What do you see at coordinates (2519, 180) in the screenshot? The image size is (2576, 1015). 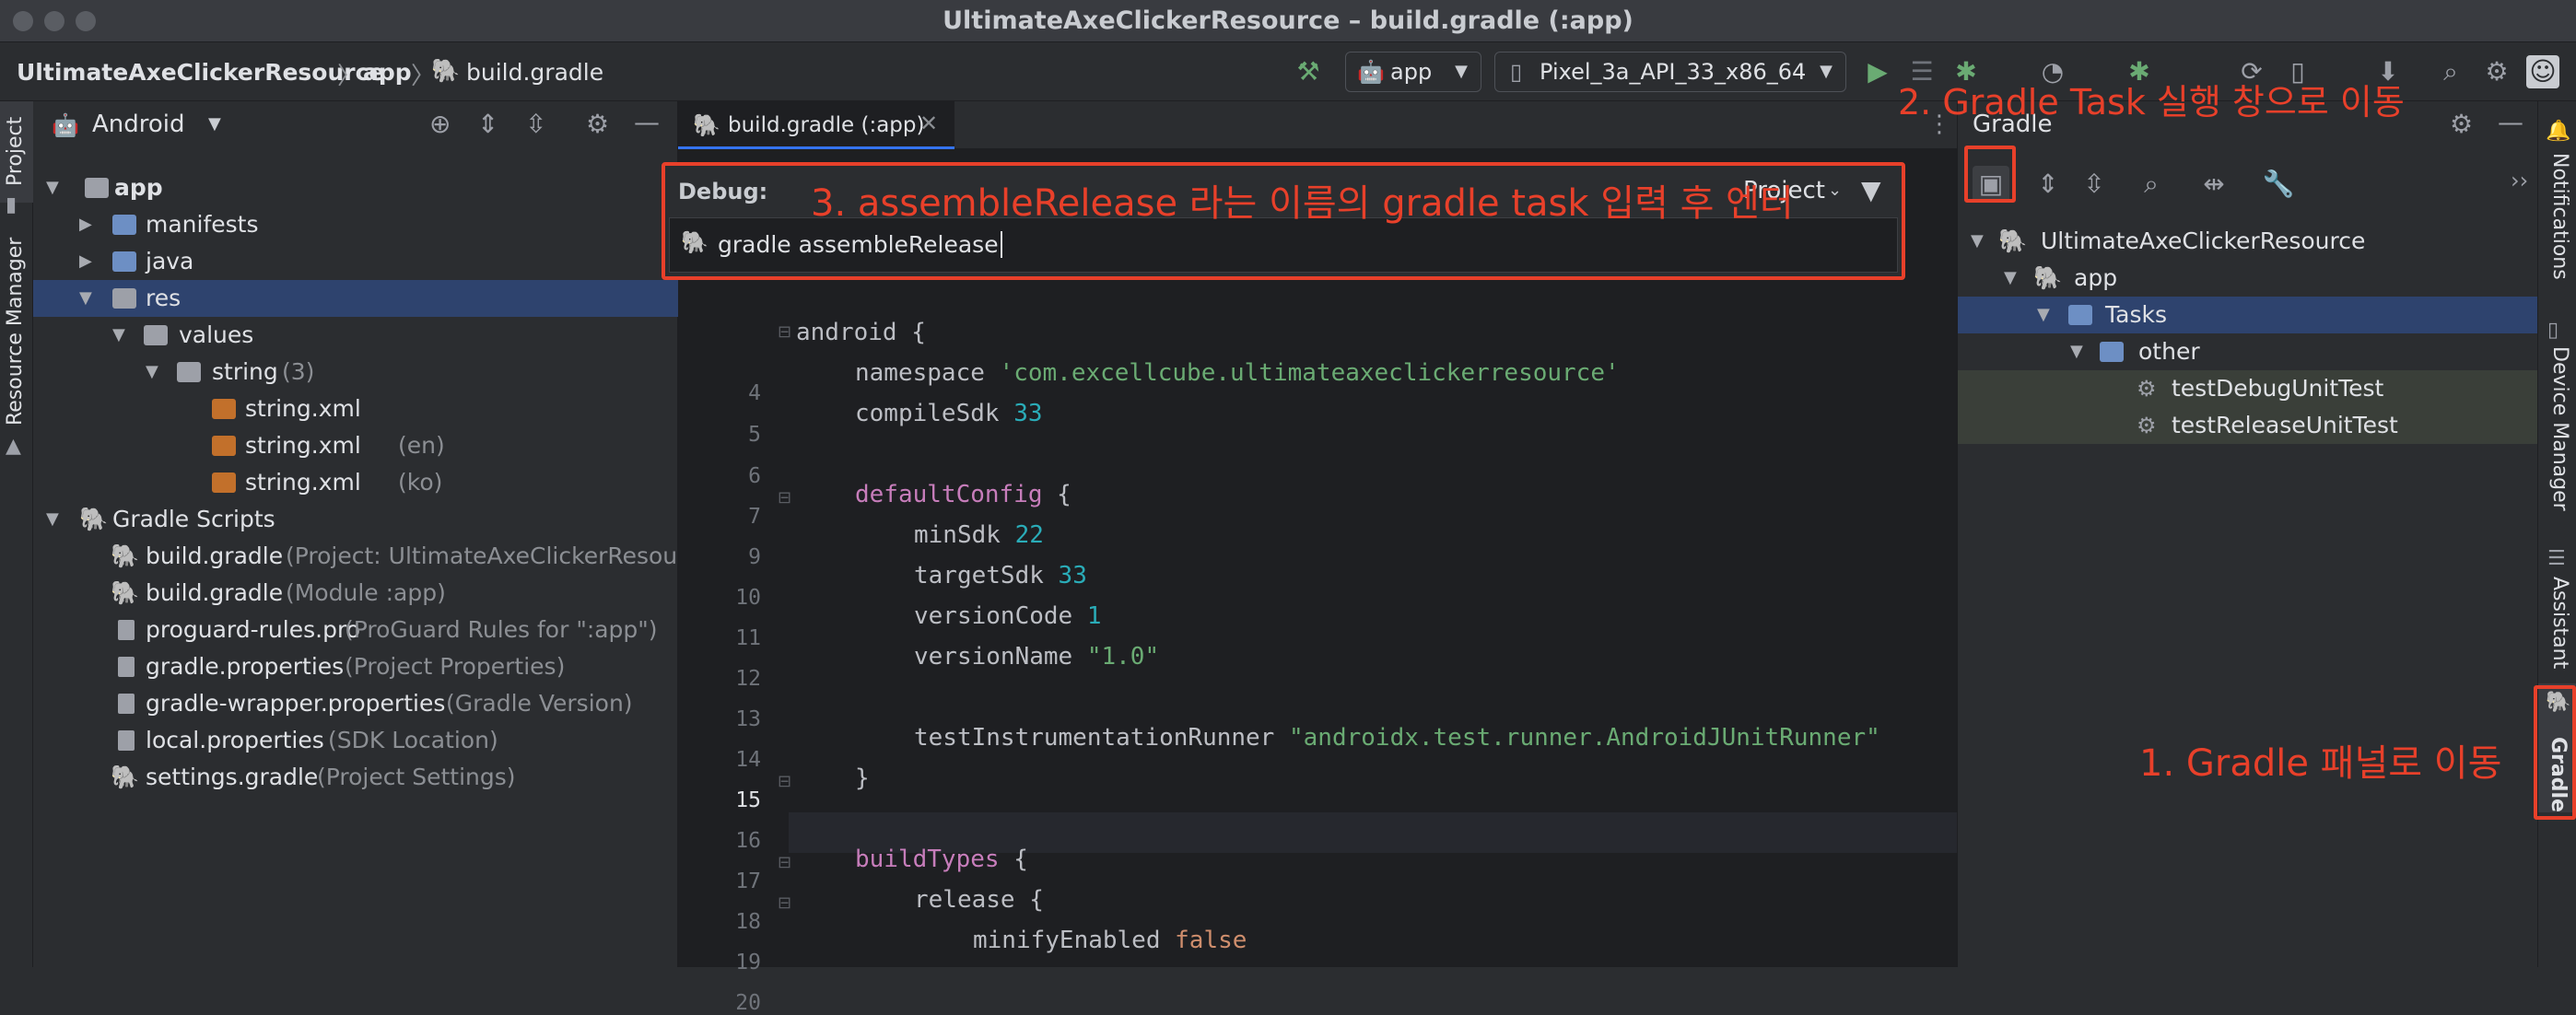 I see `more-chevron-icon: ››` at bounding box center [2519, 180].